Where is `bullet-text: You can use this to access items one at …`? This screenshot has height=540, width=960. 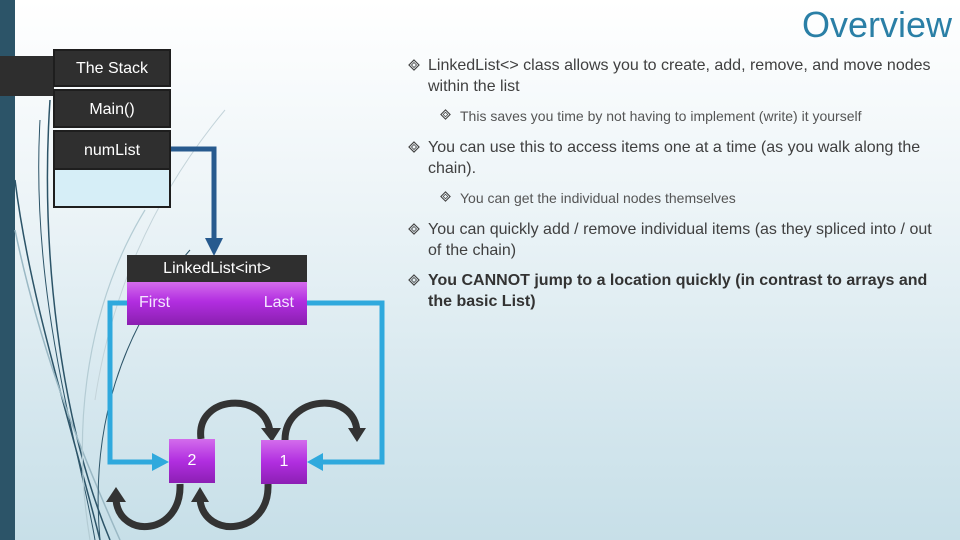 bullet-text: You can use this to access items one at … is located at coordinates (674, 158).